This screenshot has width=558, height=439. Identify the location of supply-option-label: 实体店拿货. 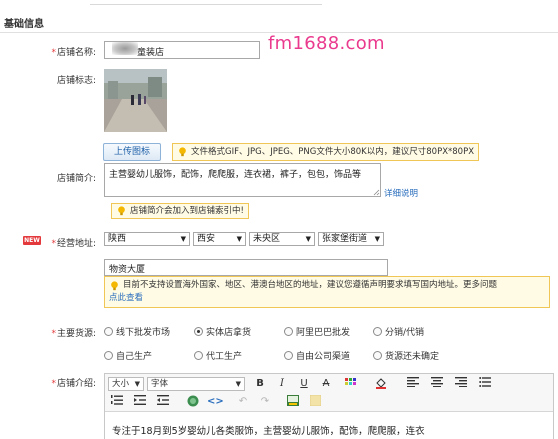
(229, 333).